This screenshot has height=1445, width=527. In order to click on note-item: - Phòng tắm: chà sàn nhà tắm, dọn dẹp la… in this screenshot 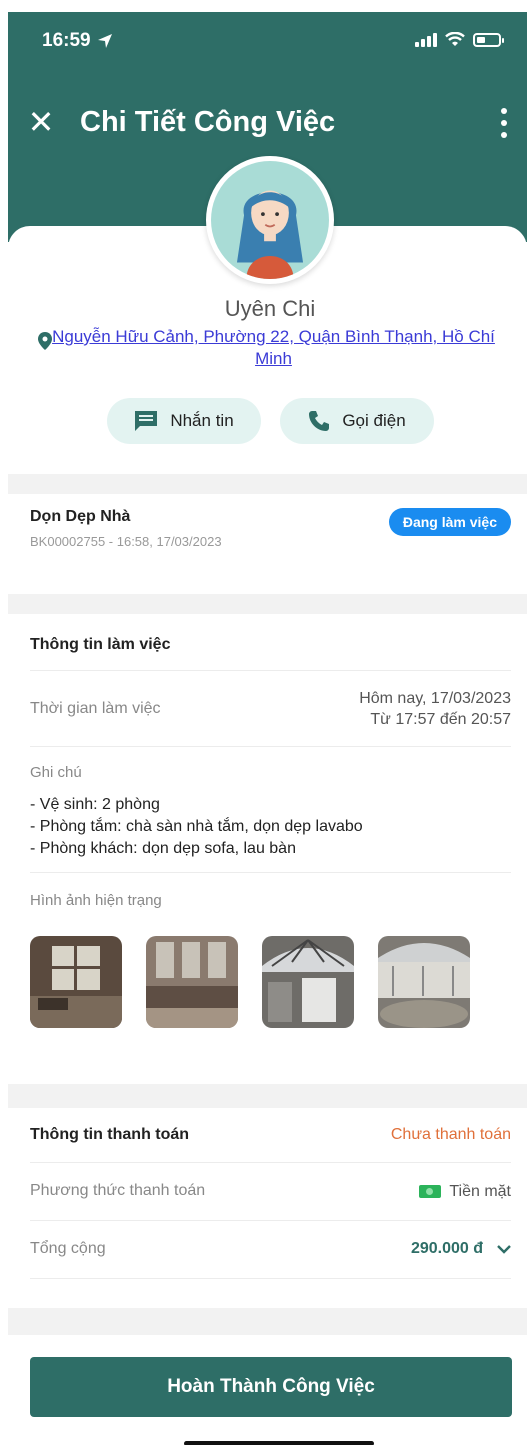, I will do `click(196, 826)`.